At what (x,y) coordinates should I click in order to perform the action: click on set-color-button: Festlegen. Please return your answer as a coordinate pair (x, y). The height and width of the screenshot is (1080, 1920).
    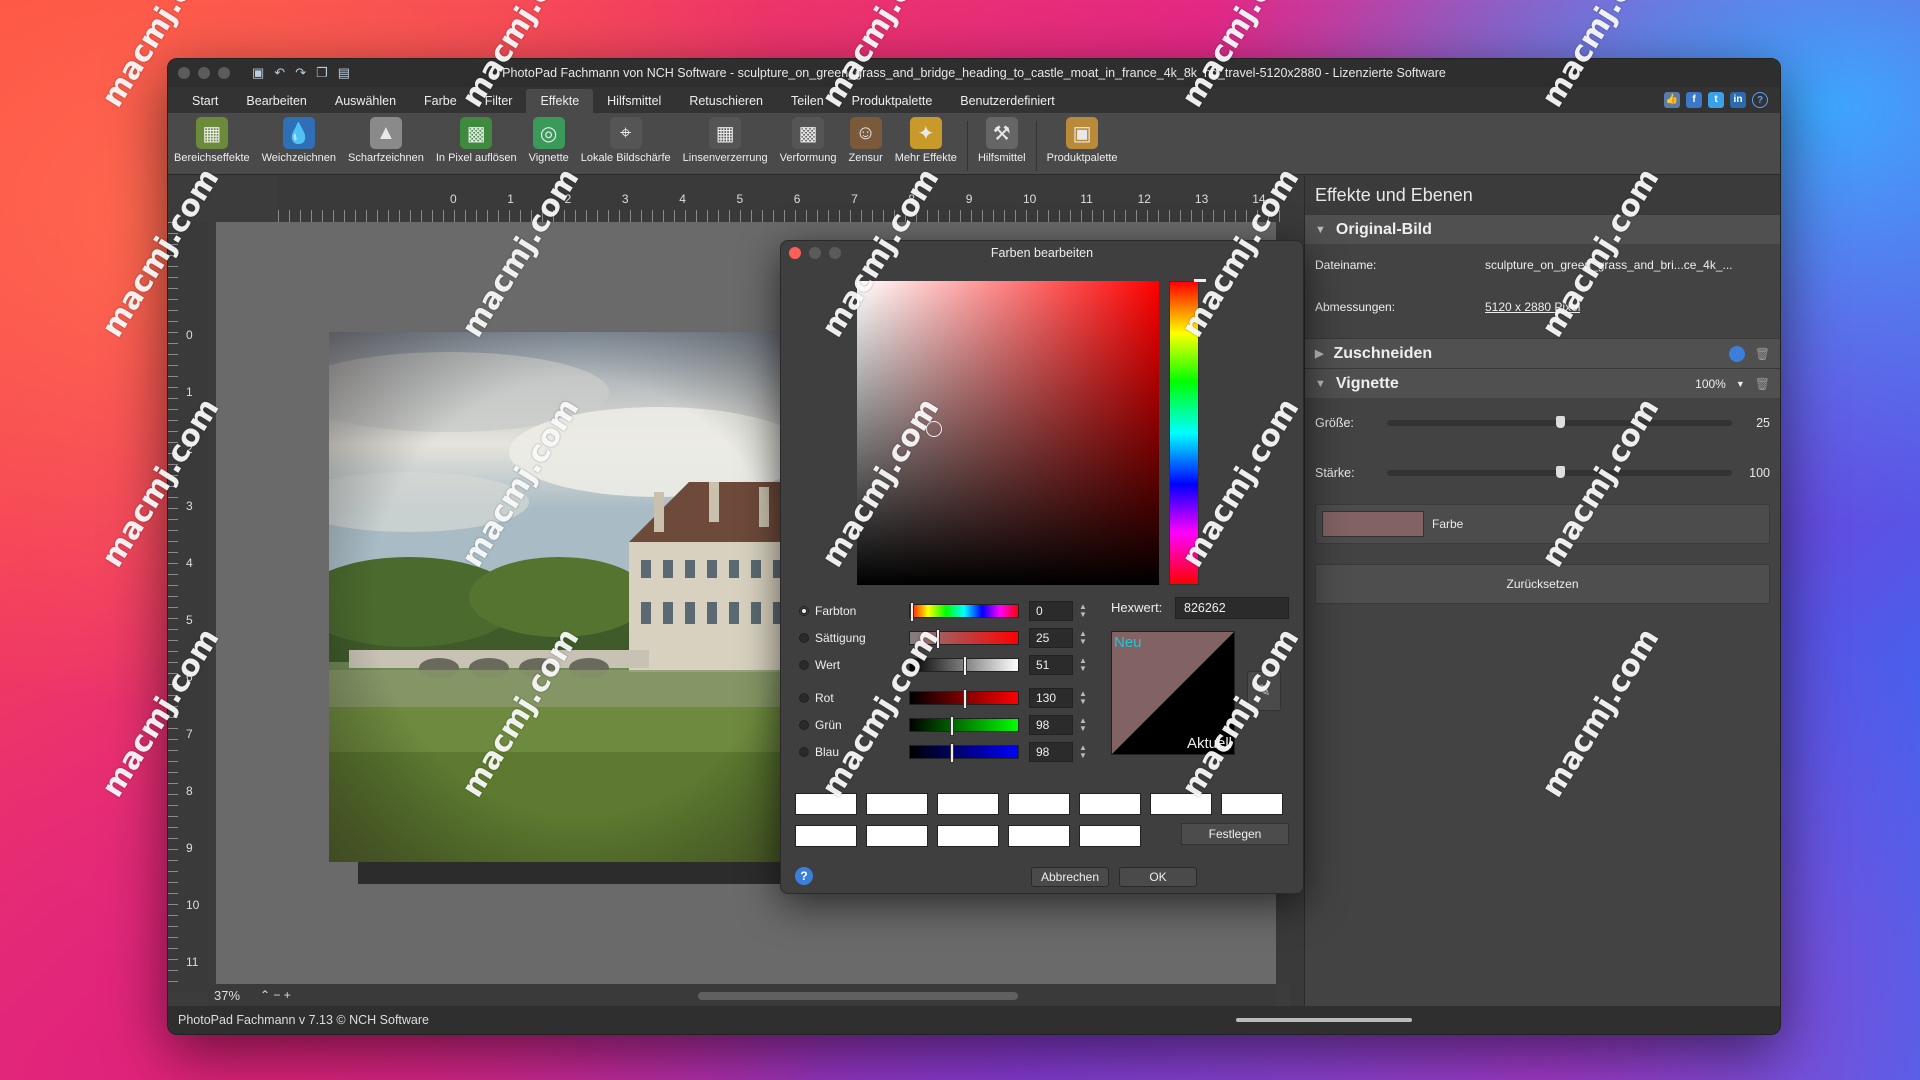
    Looking at the image, I should click on (1235, 834).